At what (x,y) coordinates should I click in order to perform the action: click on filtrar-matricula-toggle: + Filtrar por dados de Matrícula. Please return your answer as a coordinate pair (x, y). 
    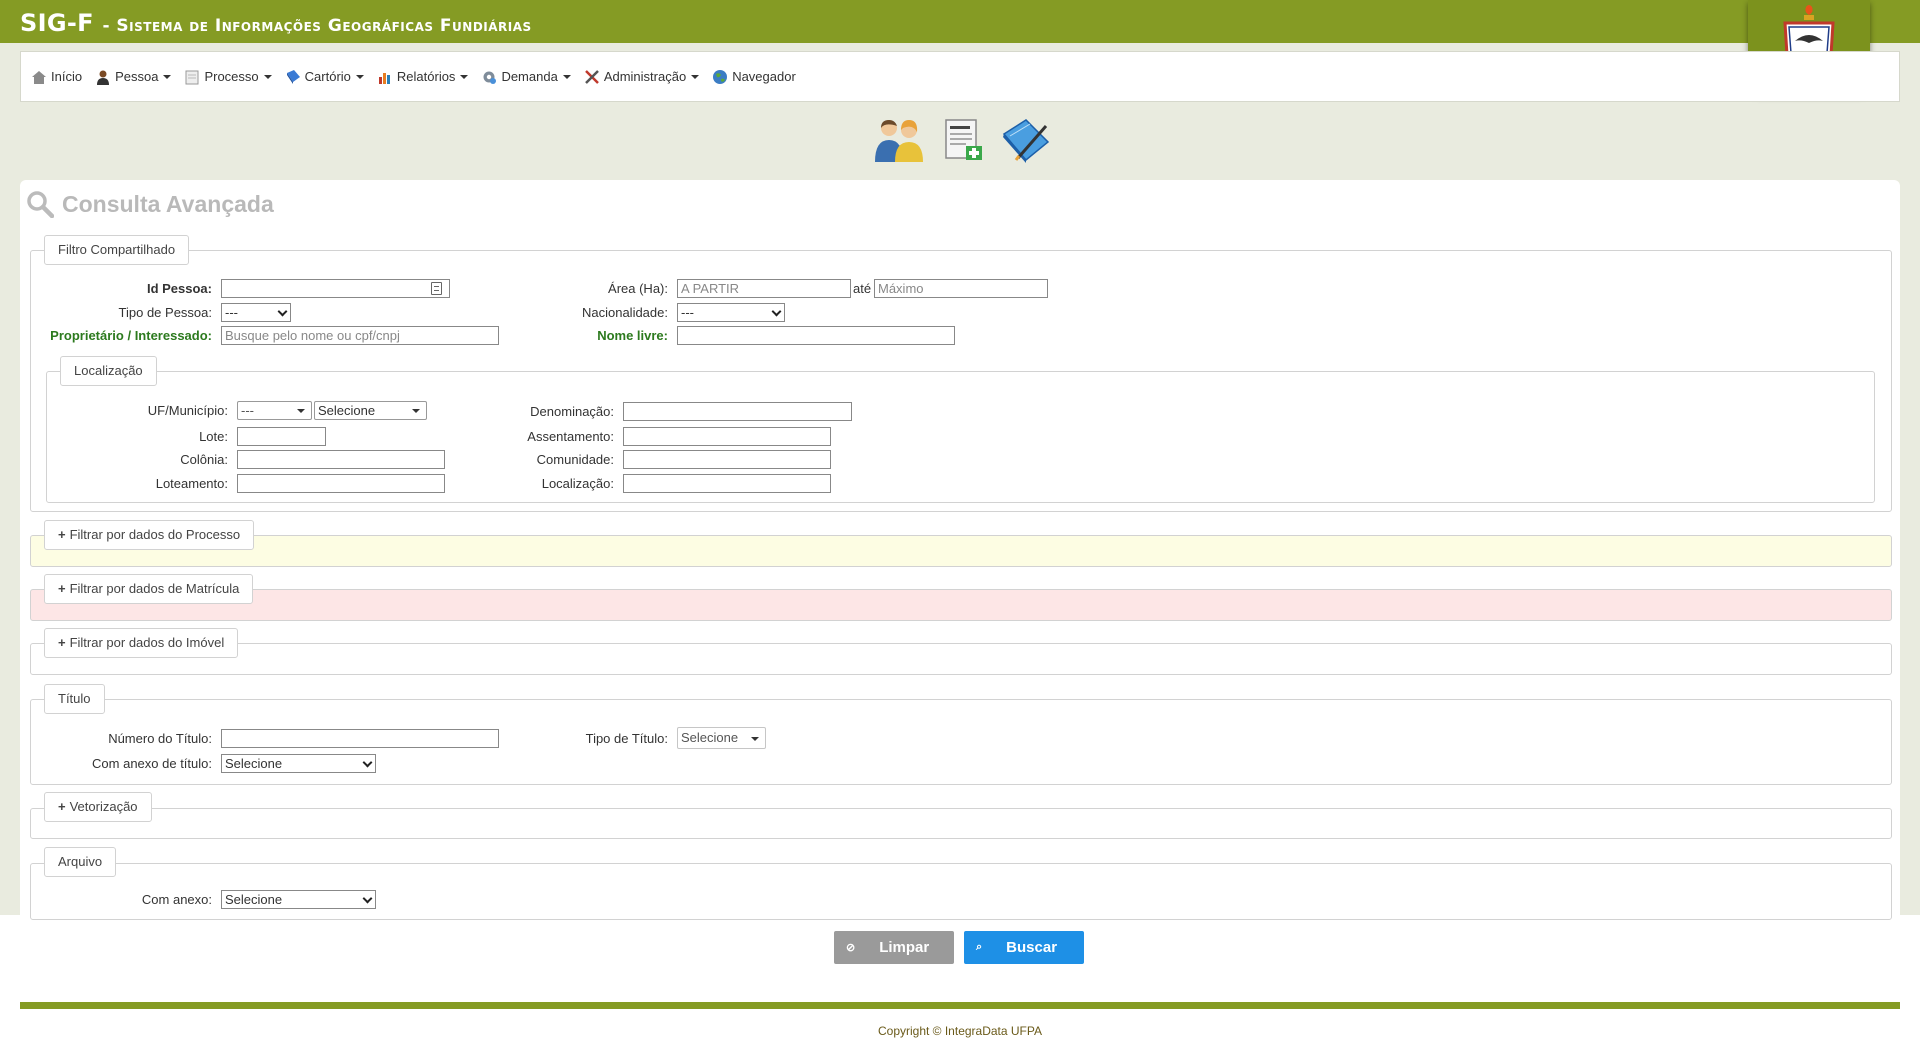
    Looking at the image, I should click on (149, 589).